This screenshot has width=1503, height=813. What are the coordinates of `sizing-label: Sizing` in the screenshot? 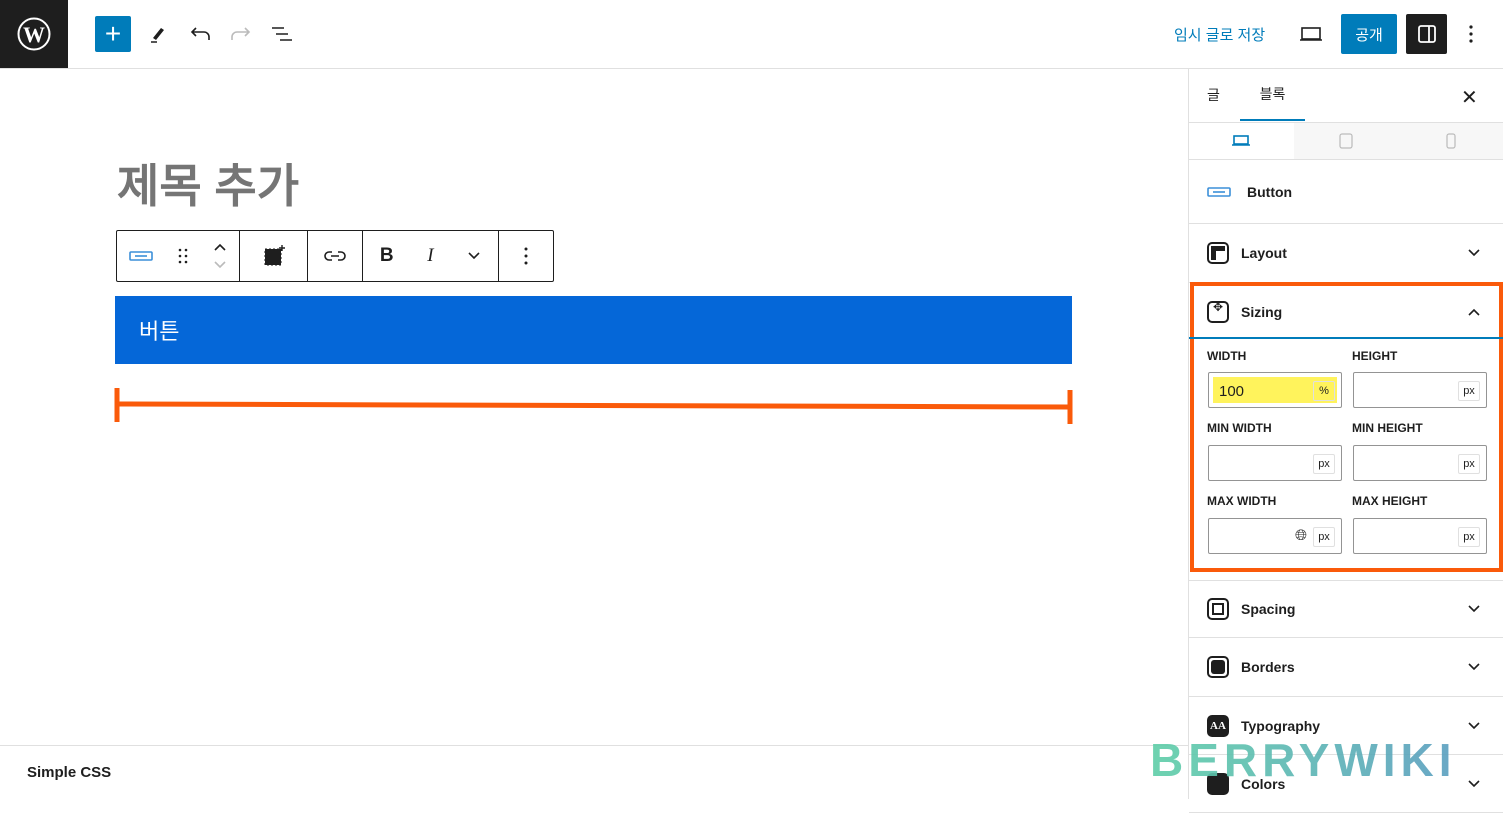 It's located at (1262, 311).